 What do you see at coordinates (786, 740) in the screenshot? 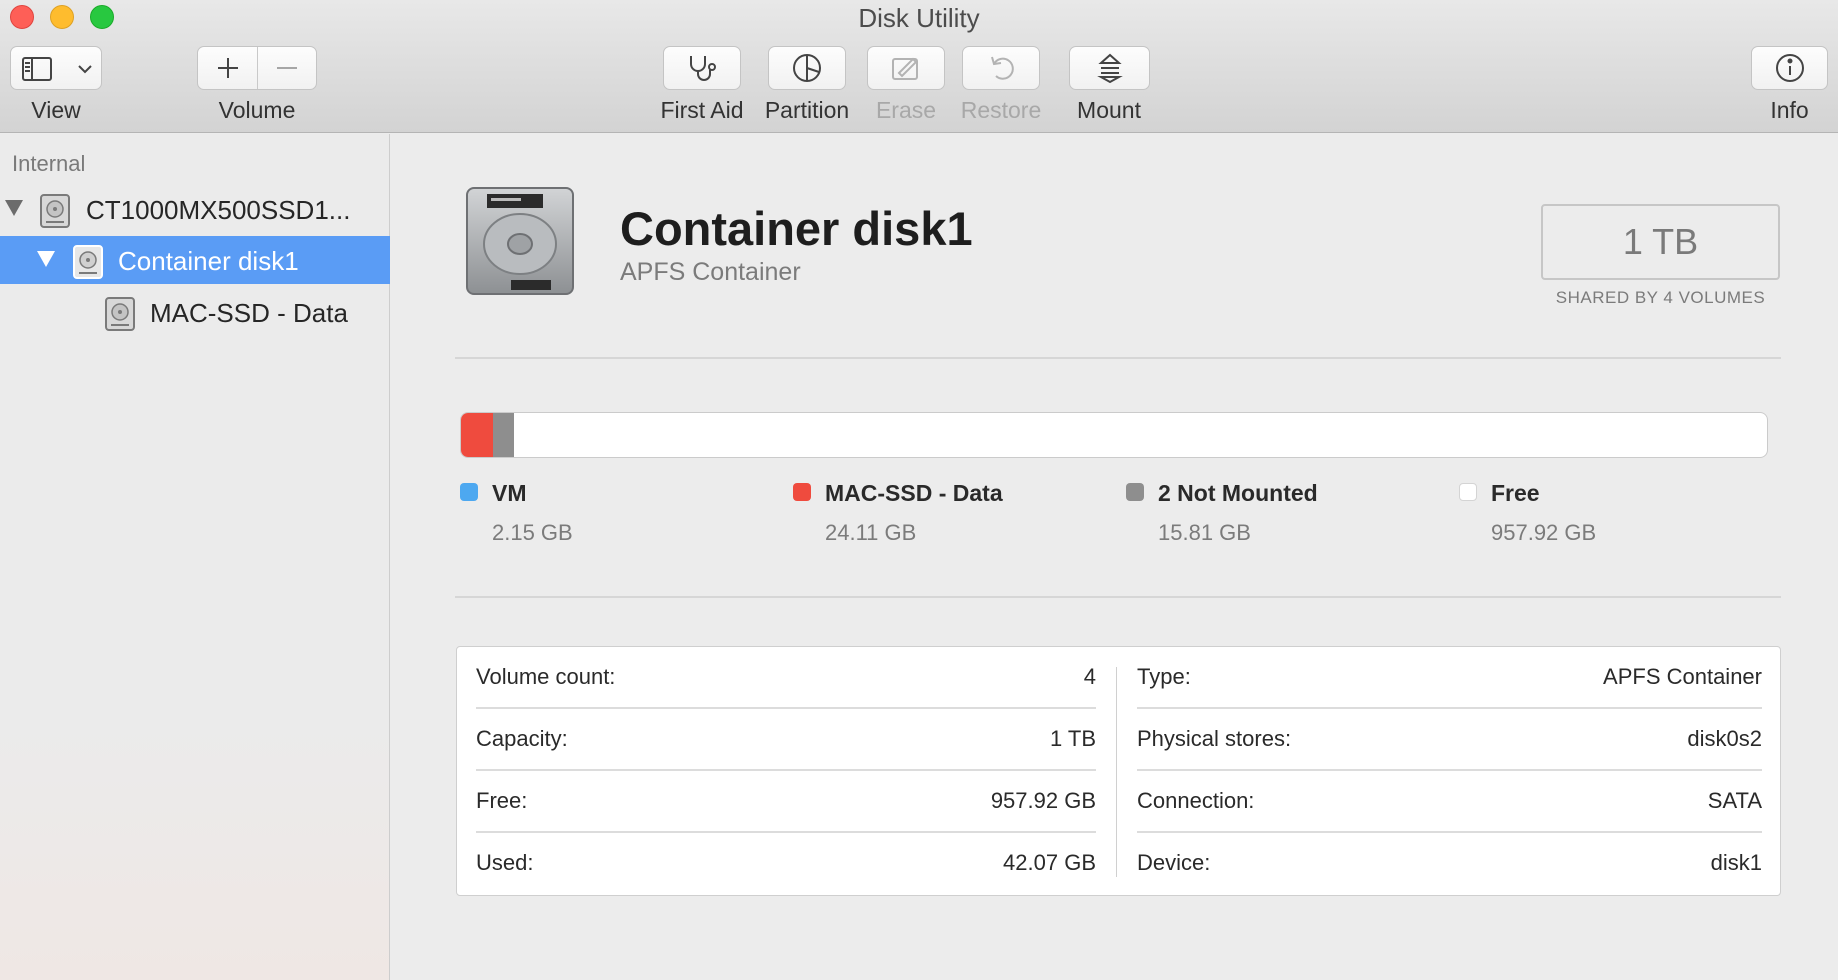
I see `info-row-capacity: Capacity: 1 TB` at bounding box center [786, 740].